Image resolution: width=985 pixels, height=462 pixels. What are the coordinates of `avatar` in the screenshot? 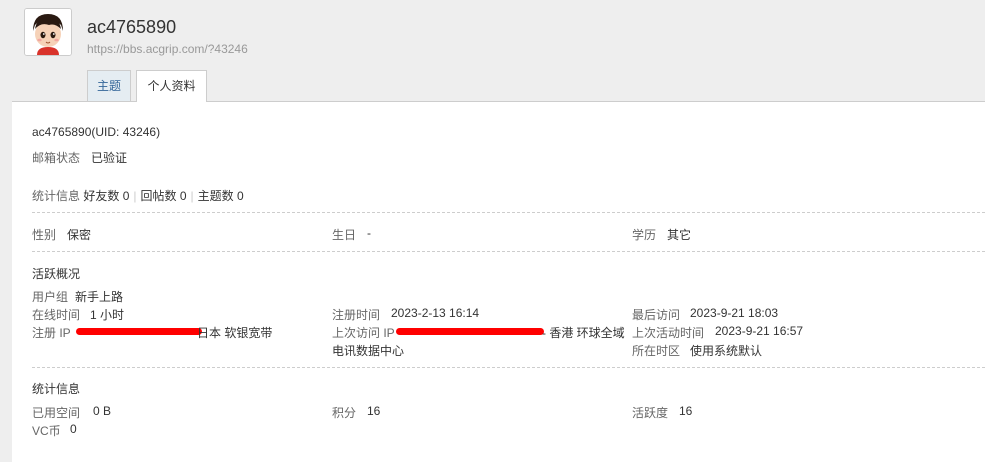 It's located at (48, 32).